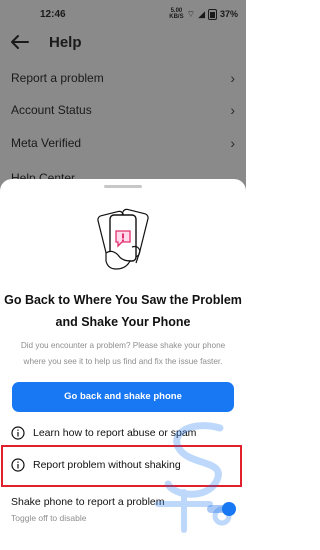 The image size is (320, 550). What do you see at coordinates (123, 110) in the screenshot?
I see `menu-item-account-status: Account Status ›` at bounding box center [123, 110].